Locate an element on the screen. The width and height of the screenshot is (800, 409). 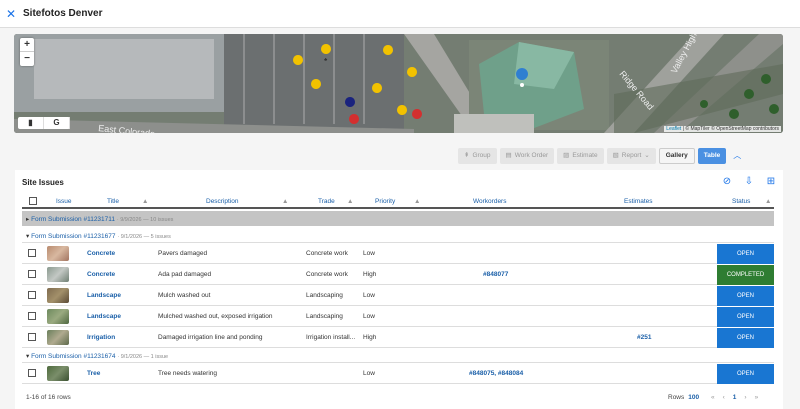
estimate-link: #251 is located at coordinates (644, 337).